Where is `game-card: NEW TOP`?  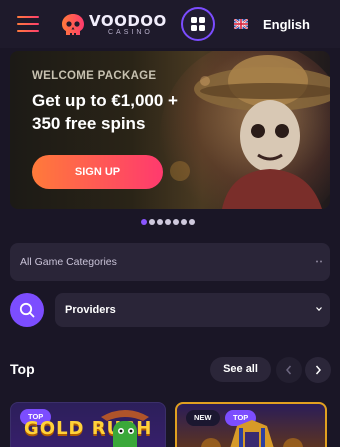 game-card: NEW TOP is located at coordinates (251, 424).